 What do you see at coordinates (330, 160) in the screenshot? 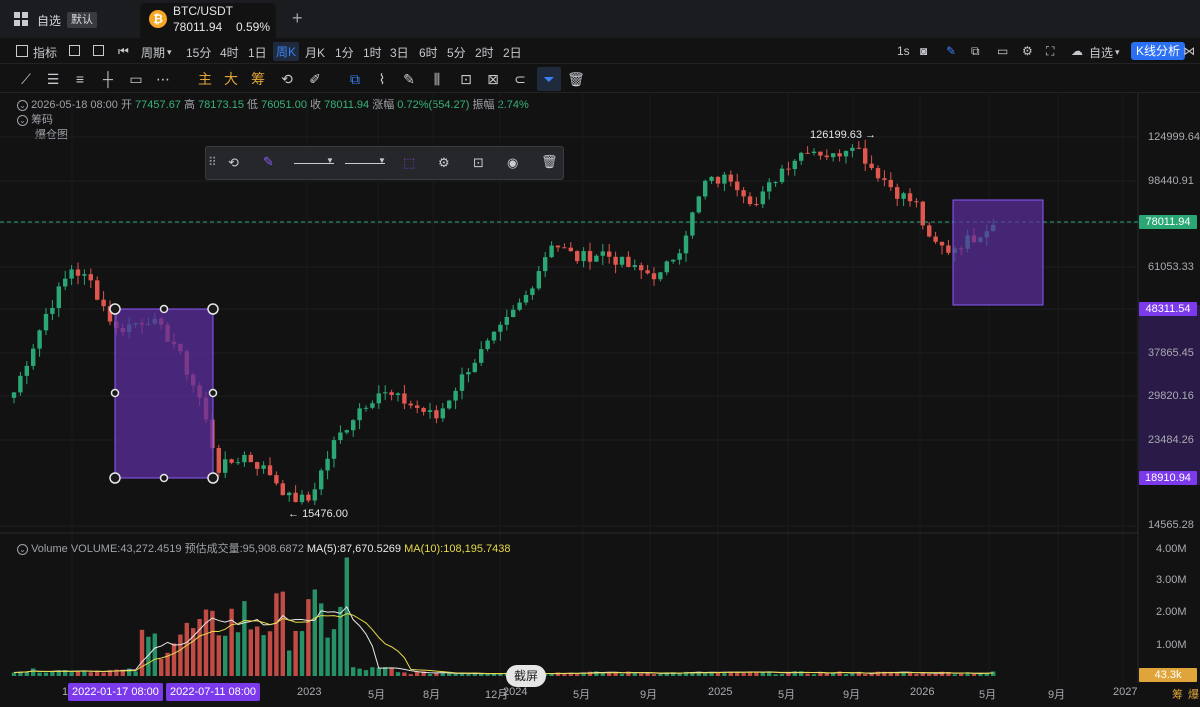
I see `line-style-chevron-icon: ▼` at bounding box center [330, 160].